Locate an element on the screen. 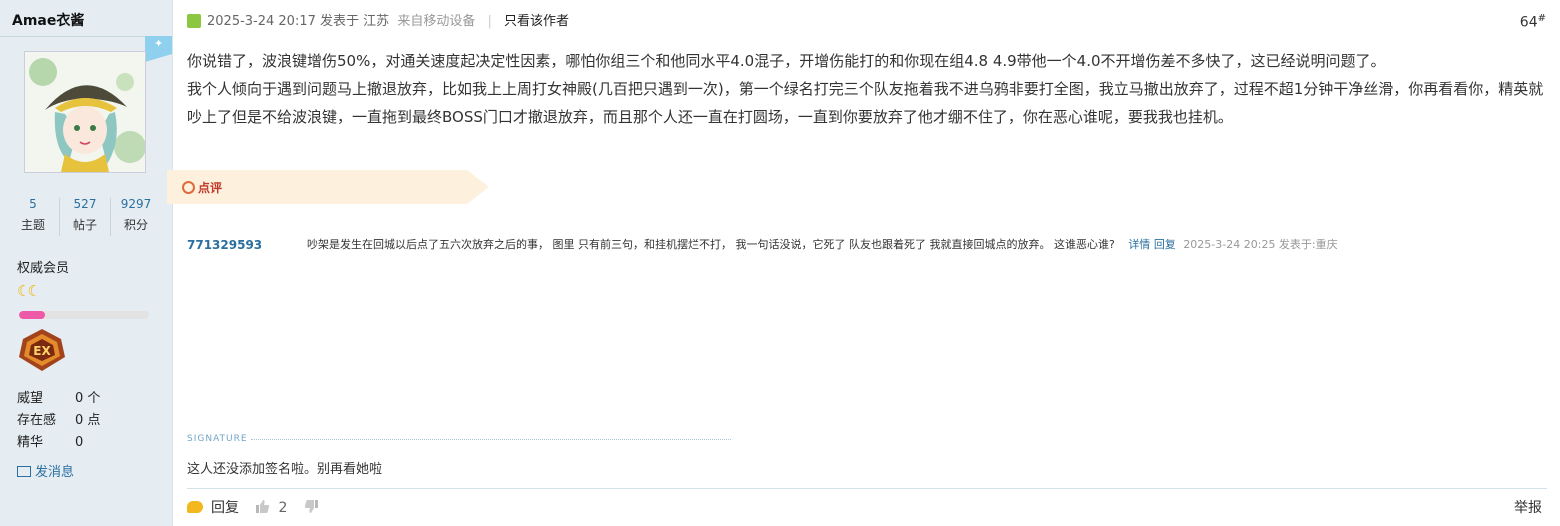 The width and height of the screenshot is (1560, 526). stat-threads: 5 主题 is located at coordinates (33, 215).